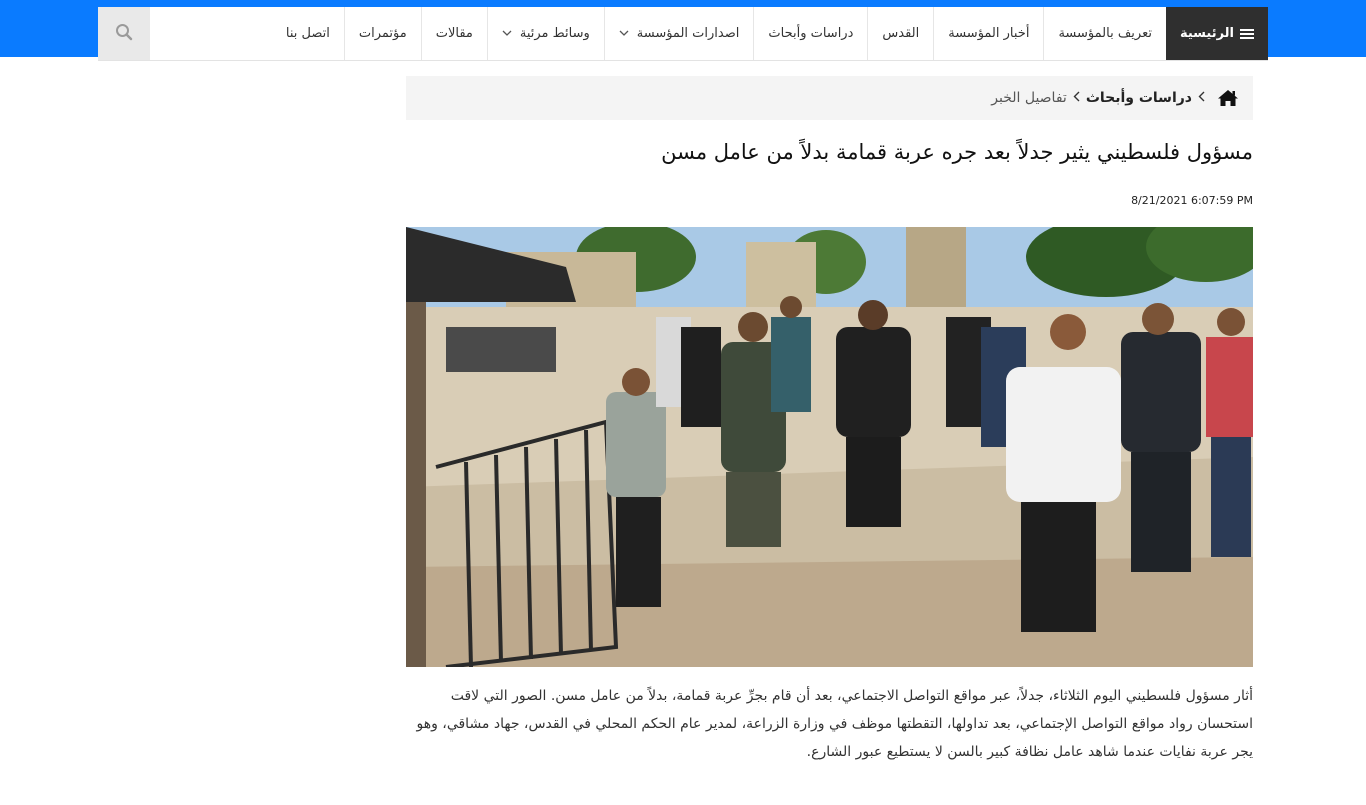 Image resolution: width=1366 pixels, height=805 pixels. Describe the element at coordinates (829, 98) in the screenshot. I see `breadcrumb: دراسات وأبحاث تفاصيل الخبر` at that location.